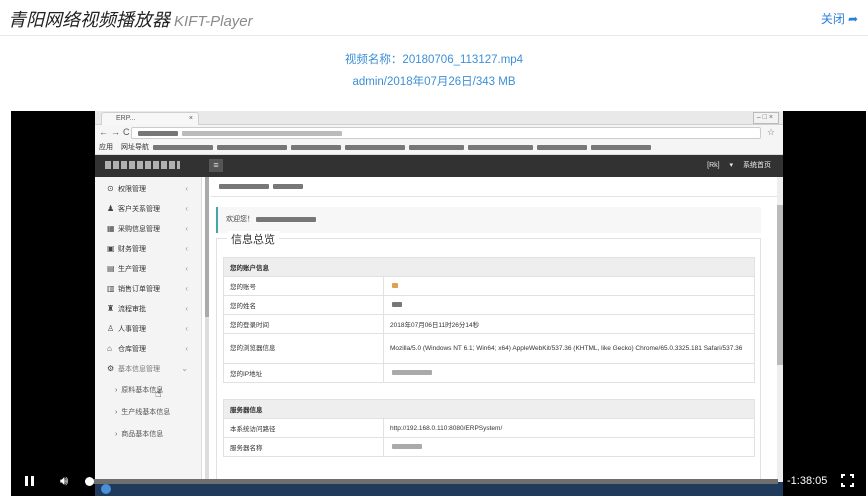  I want to click on page-scrollbar, so click(780, 336).